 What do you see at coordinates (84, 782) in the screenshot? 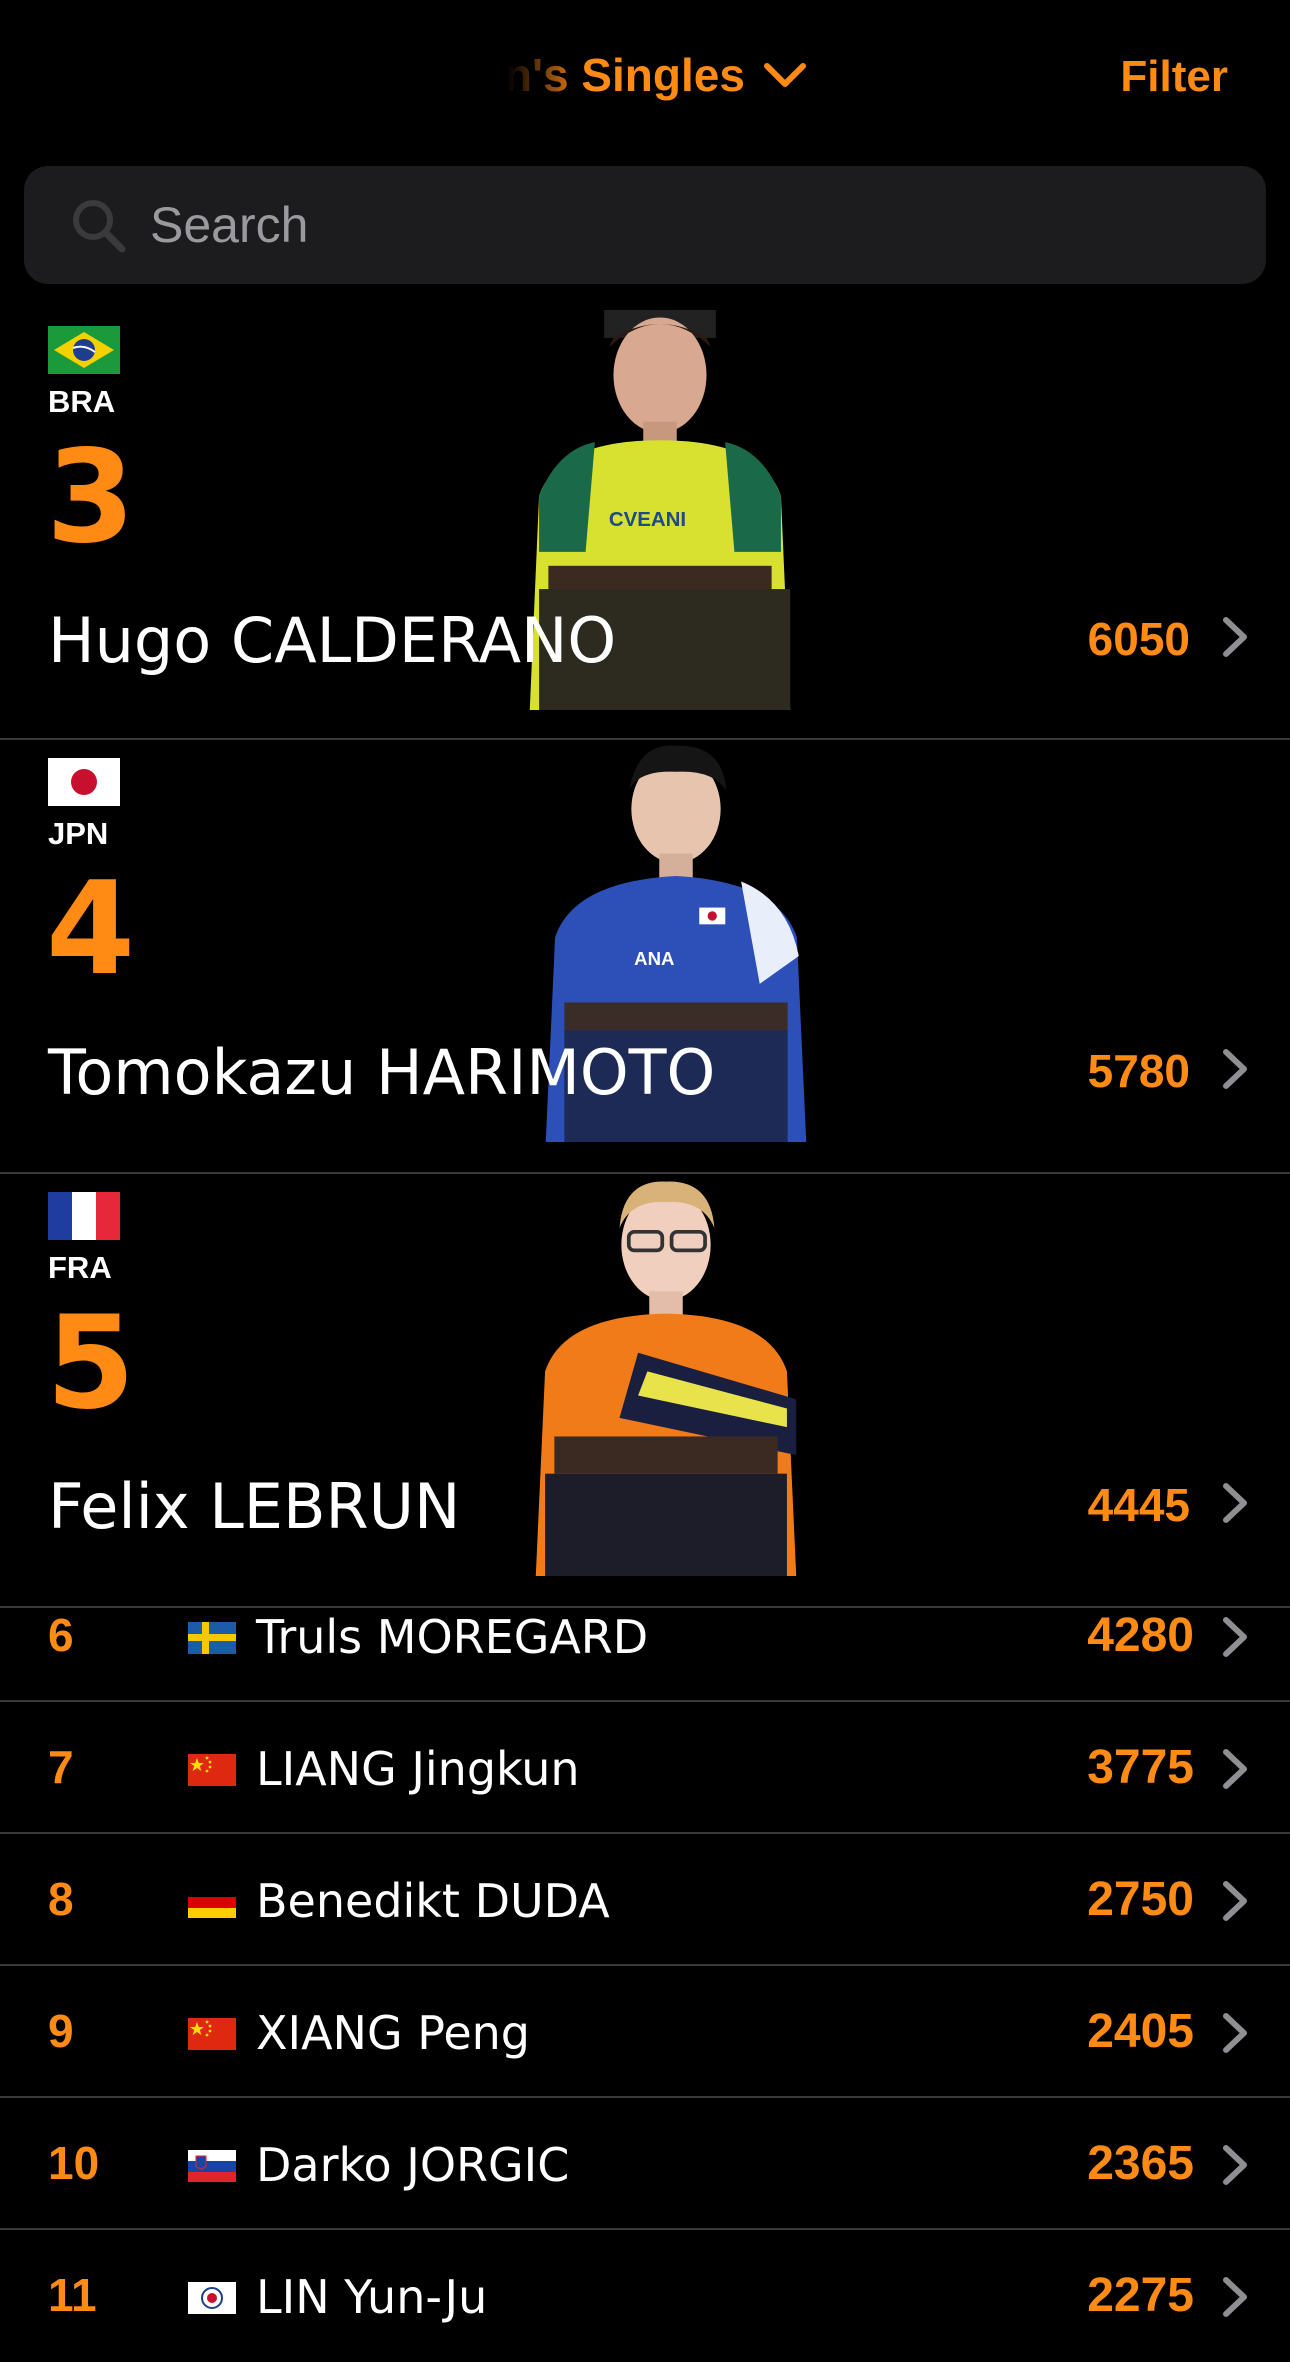
I see `japan-flag-icon` at bounding box center [84, 782].